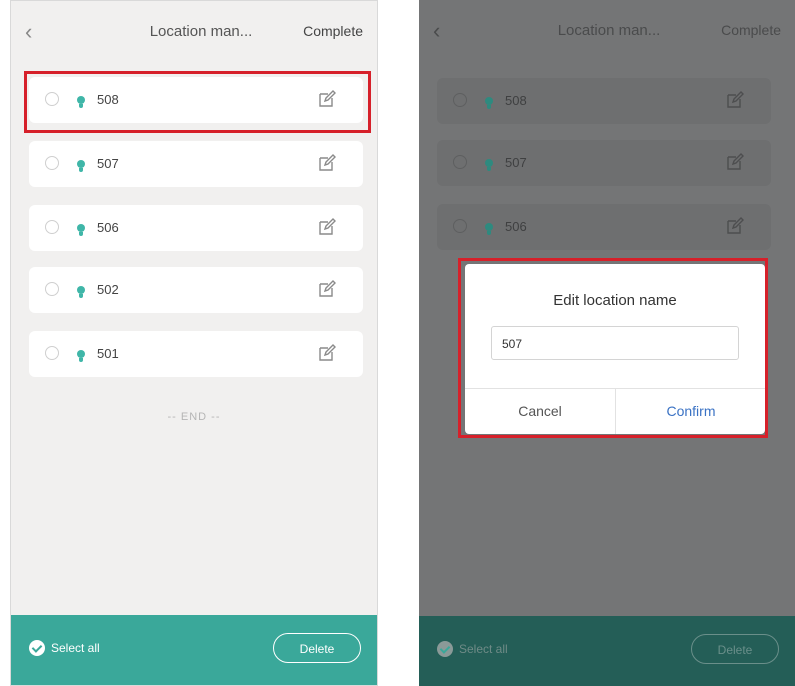 The width and height of the screenshot is (795, 686). I want to click on location-label: 501, so click(108, 353).